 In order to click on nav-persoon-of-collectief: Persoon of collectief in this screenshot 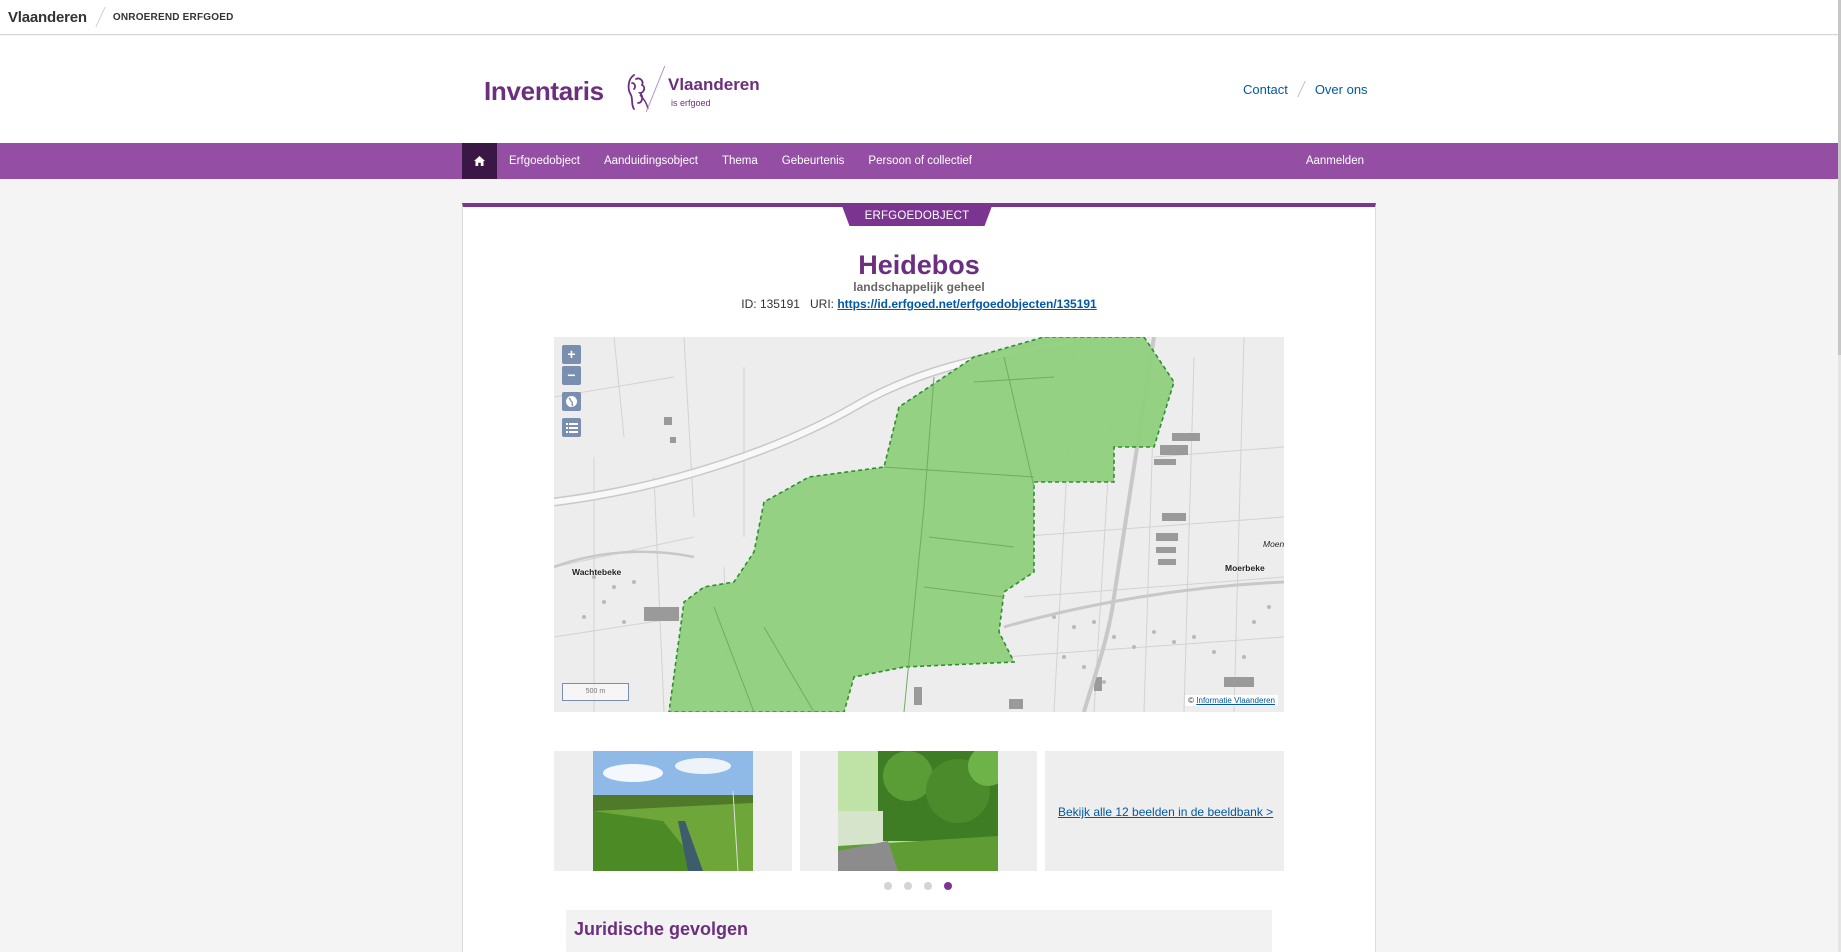, I will do `click(920, 161)`.